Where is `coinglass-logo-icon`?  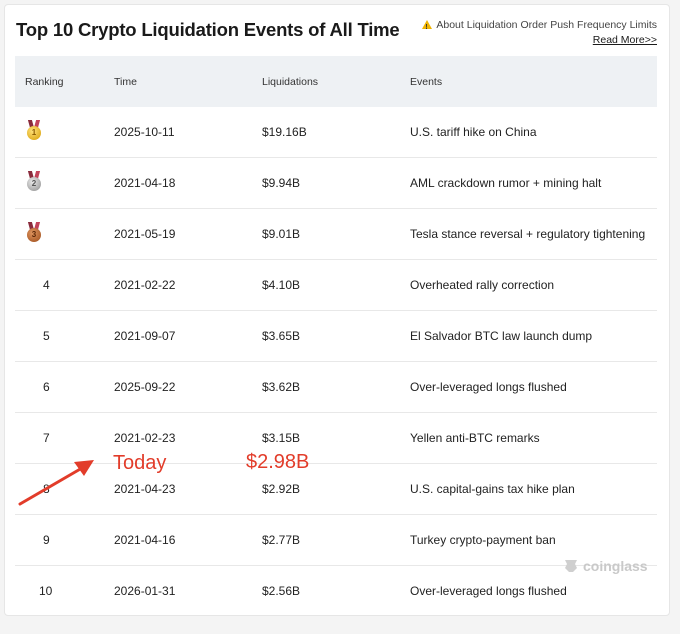 coinglass-logo-icon is located at coordinates (571, 566).